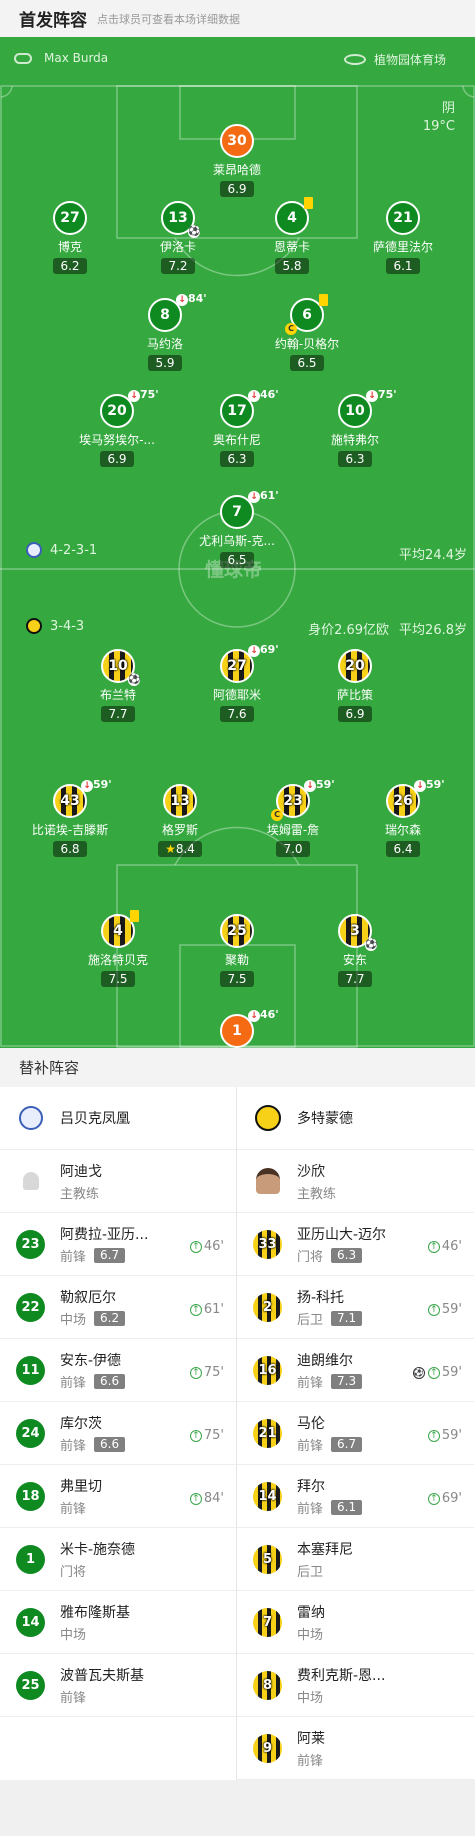 This screenshot has width=475, height=1836. I want to click on sub-player-name: 米卡-施奈德, so click(98, 1549).